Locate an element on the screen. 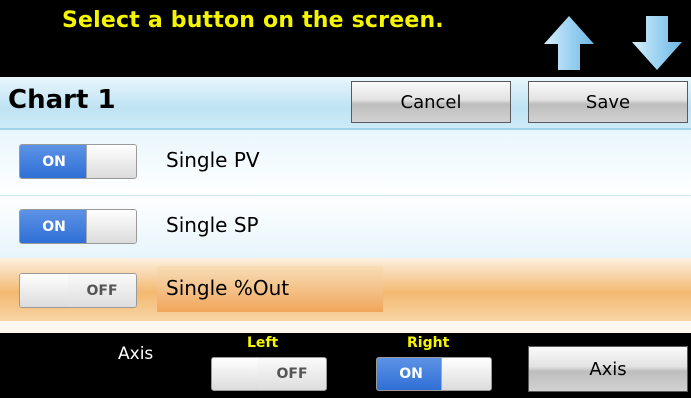  axis-button: Axis is located at coordinates (608, 369).